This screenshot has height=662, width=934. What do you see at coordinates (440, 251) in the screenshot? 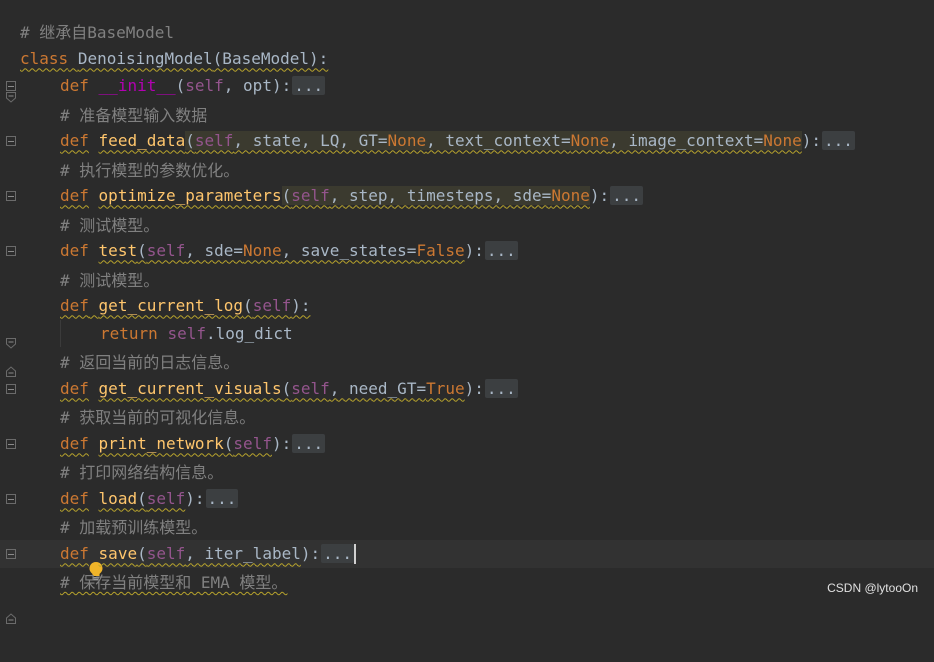
I see `bool-literal: False` at bounding box center [440, 251].